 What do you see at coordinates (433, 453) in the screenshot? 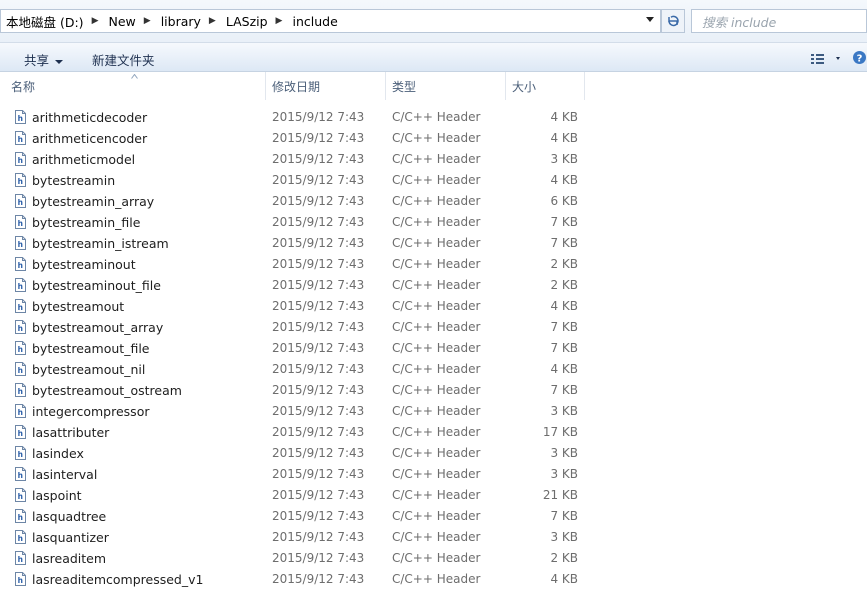
I see `file-row: h lasindex 2015/9/12 7:43 C/C++ Header 3 KB` at bounding box center [433, 453].